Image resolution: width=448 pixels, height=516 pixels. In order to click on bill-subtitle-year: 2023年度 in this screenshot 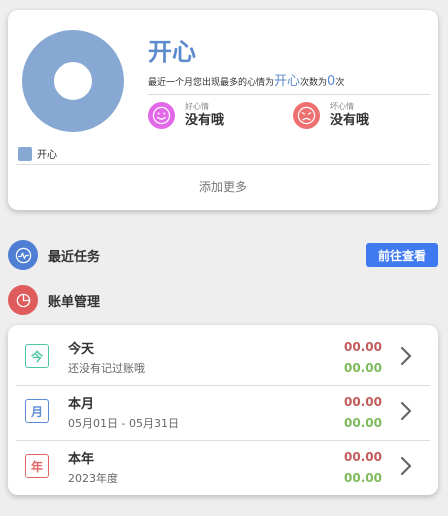, I will do `click(93, 478)`.